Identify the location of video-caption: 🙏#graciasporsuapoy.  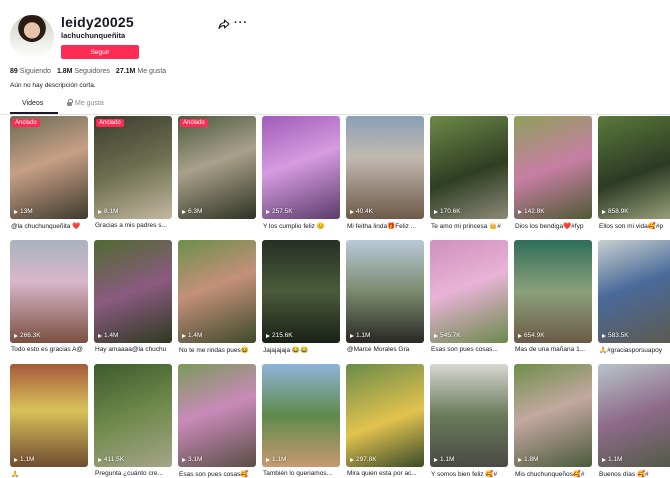
(634, 350).